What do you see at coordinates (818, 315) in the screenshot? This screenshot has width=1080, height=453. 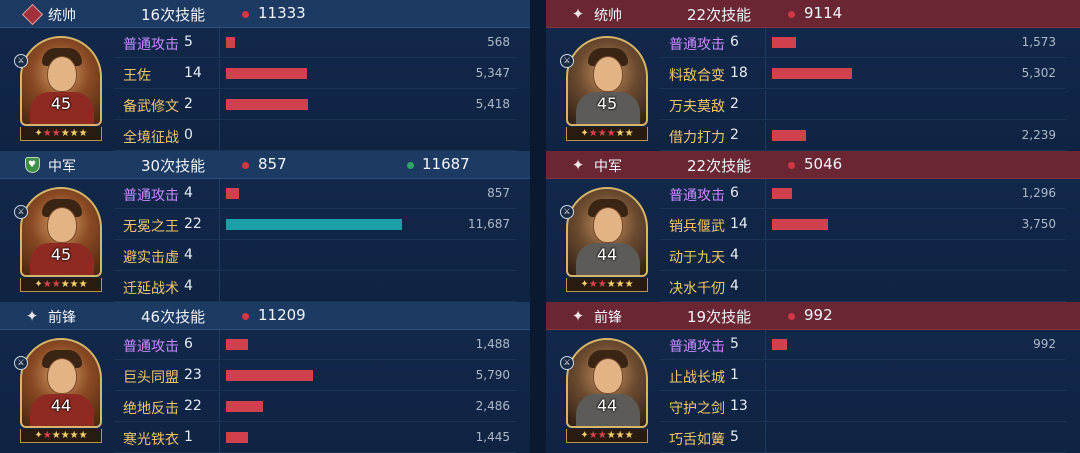 I see `damage-total: 992` at bounding box center [818, 315].